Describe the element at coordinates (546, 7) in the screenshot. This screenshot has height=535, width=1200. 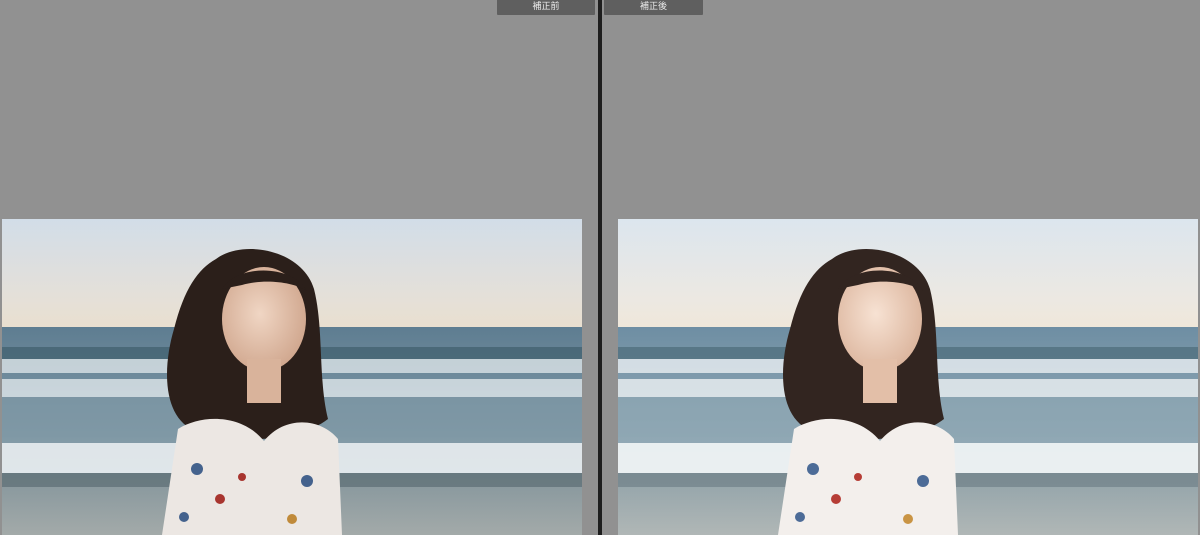
I see `before-label: 補正前` at that location.